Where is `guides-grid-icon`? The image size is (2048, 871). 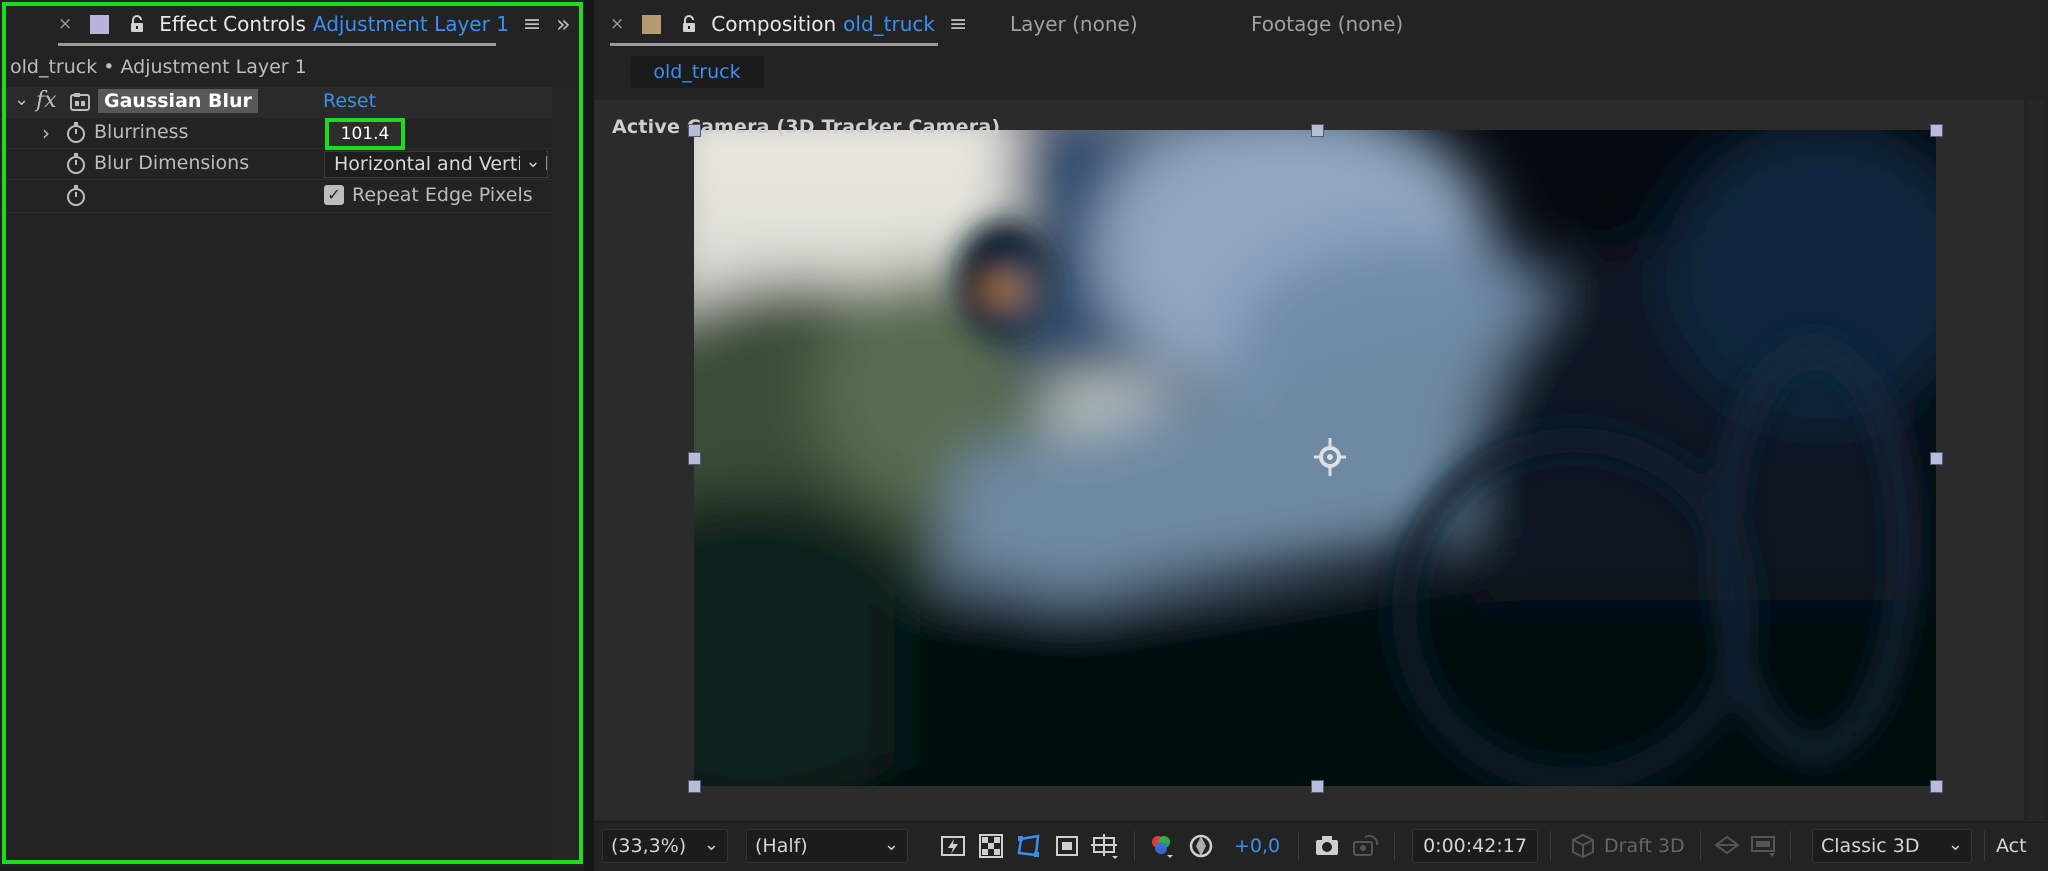
guides-grid-icon is located at coordinates (1105, 846).